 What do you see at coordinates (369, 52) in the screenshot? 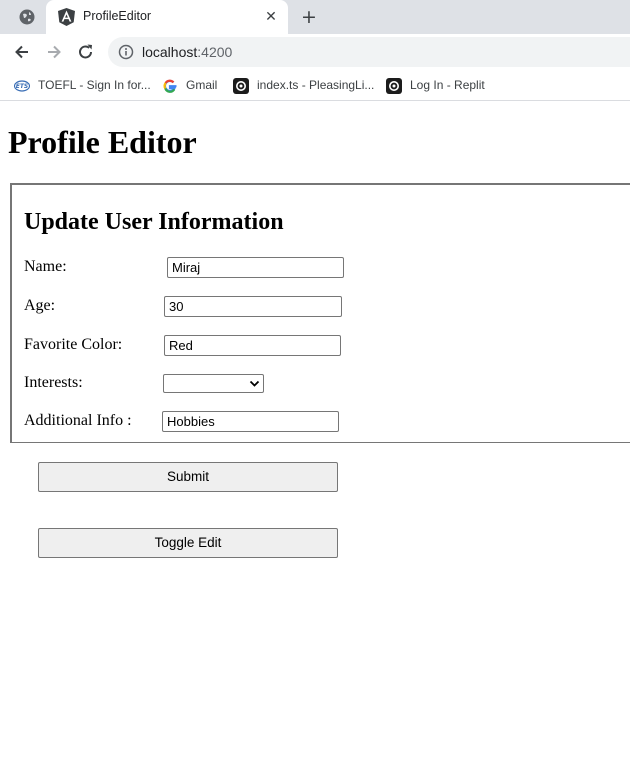
I see `address-bar: localhost:4200` at bounding box center [369, 52].